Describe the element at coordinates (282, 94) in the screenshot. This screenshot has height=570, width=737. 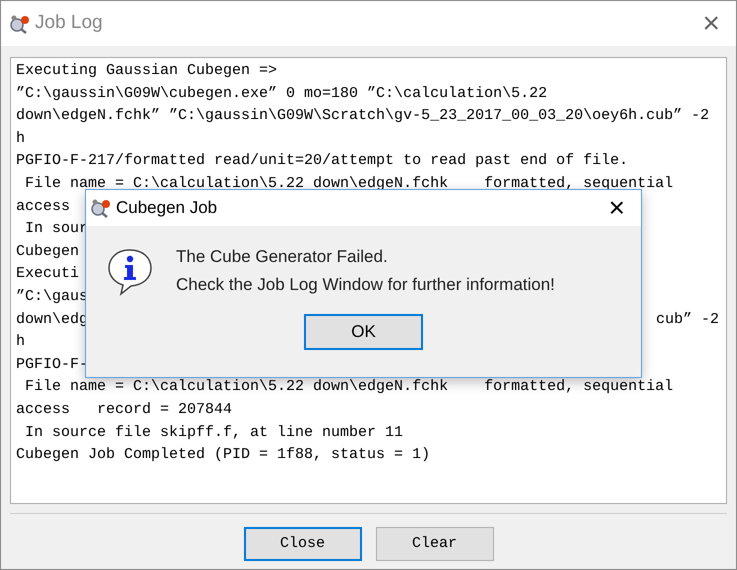
I see `log-line: ”C:\gaussin\G09W\cubegen.exe” 0 mo=180 ”C:\calculation\5.22` at that location.